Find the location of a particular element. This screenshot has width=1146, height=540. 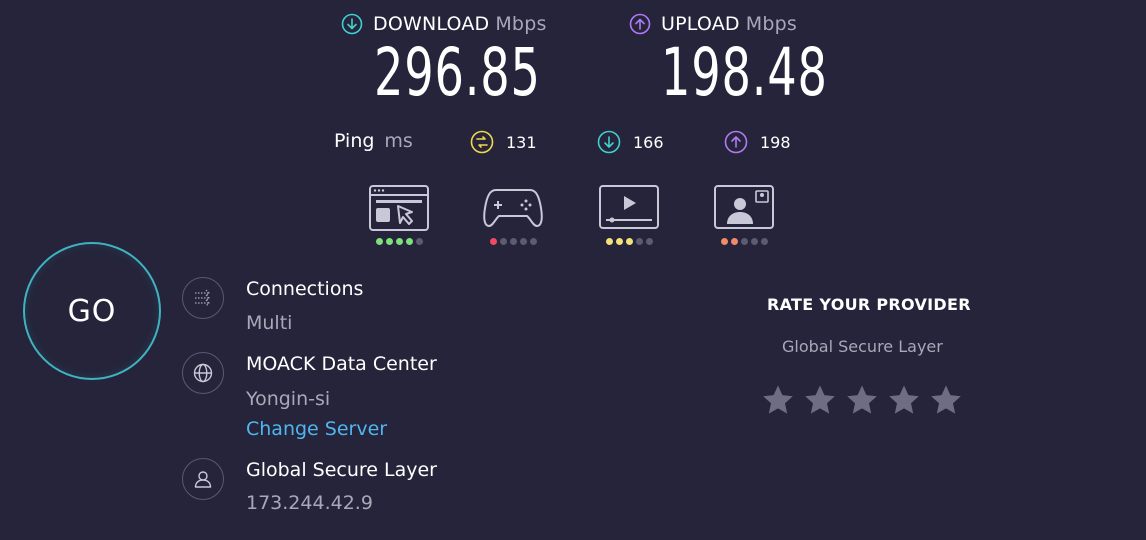

download-label: DOWNLOAD is located at coordinates (431, 24).